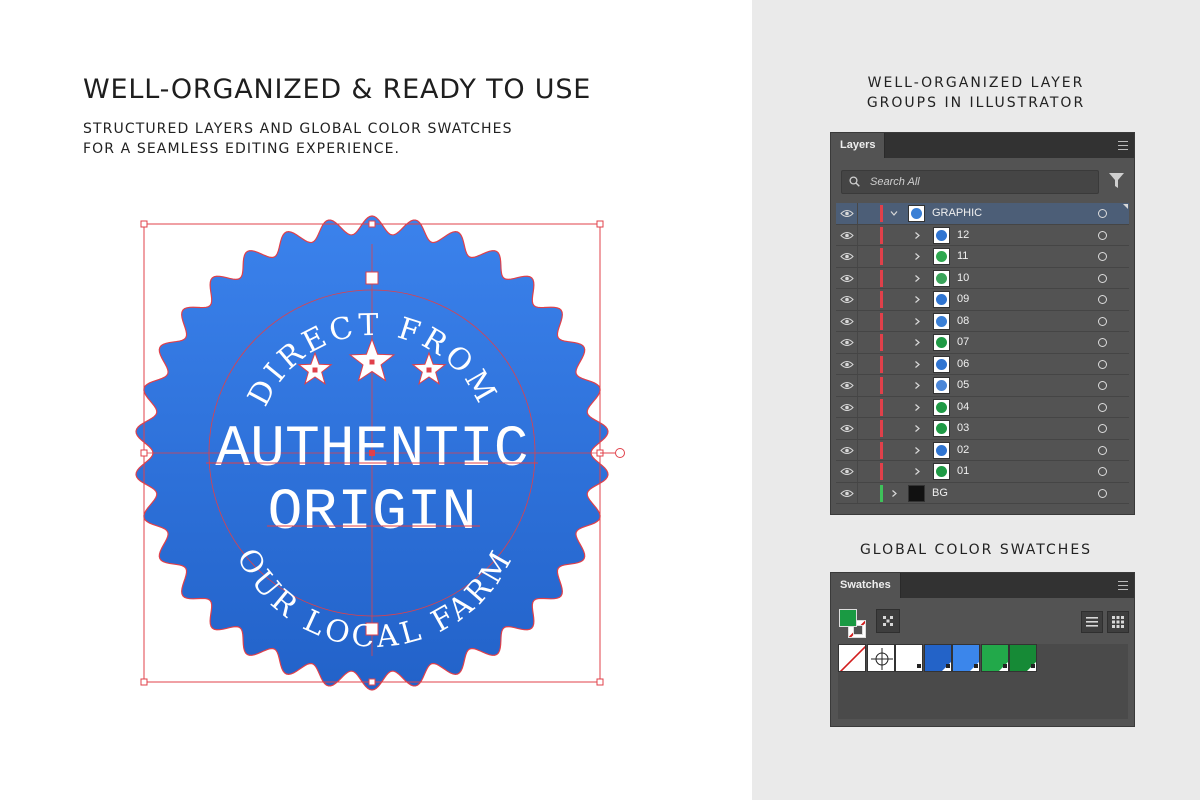 The height and width of the screenshot is (800, 1200). Describe the element at coordinates (894, 213) in the screenshot. I see `chevron-down-icon` at that location.